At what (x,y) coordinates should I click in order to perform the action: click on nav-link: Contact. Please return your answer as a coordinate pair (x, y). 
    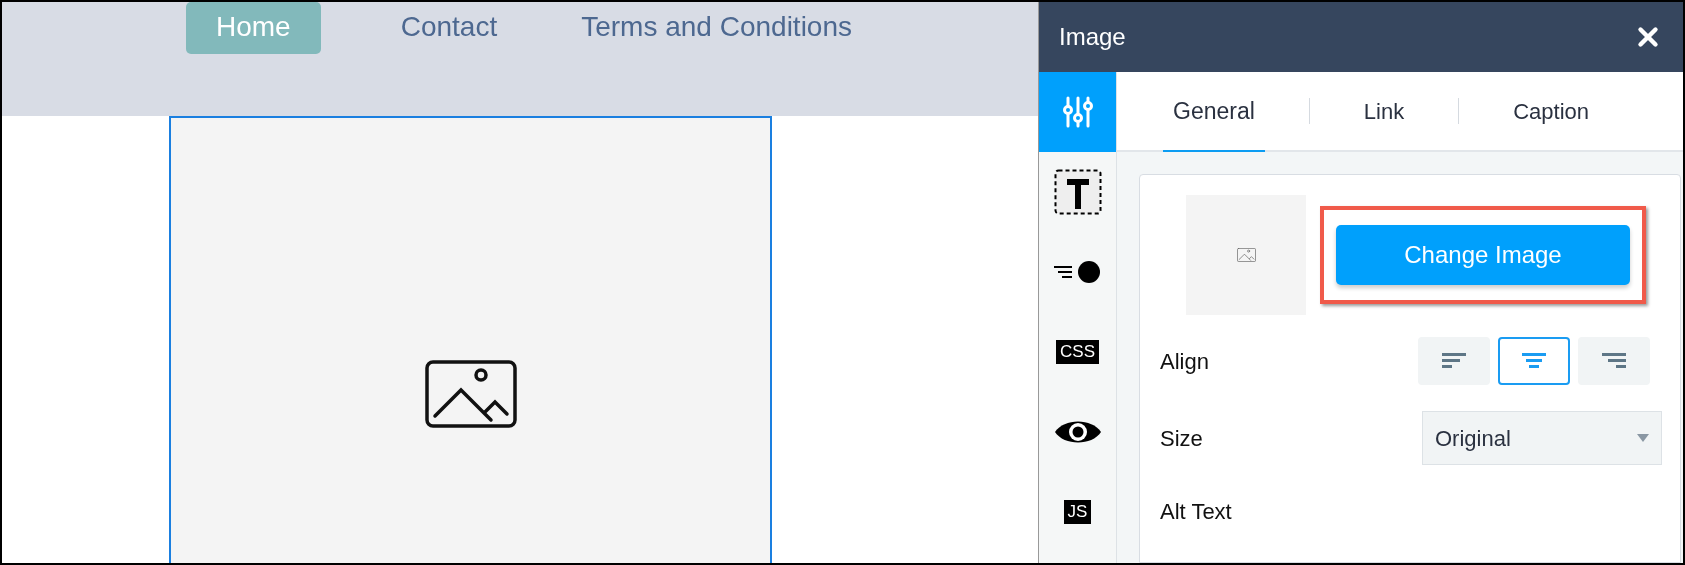
    Looking at the image, I should click on (449, 28).